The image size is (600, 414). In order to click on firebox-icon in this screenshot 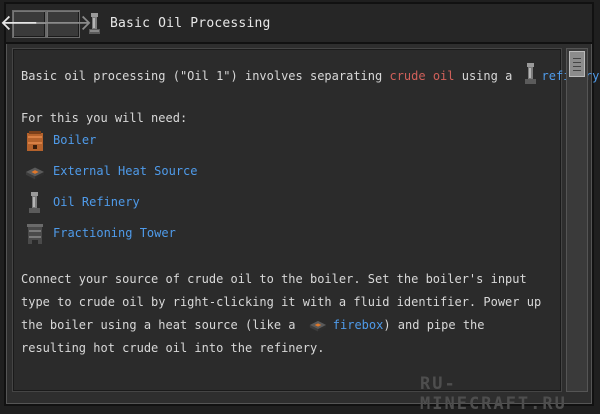, I will do `click(317, 326)`.